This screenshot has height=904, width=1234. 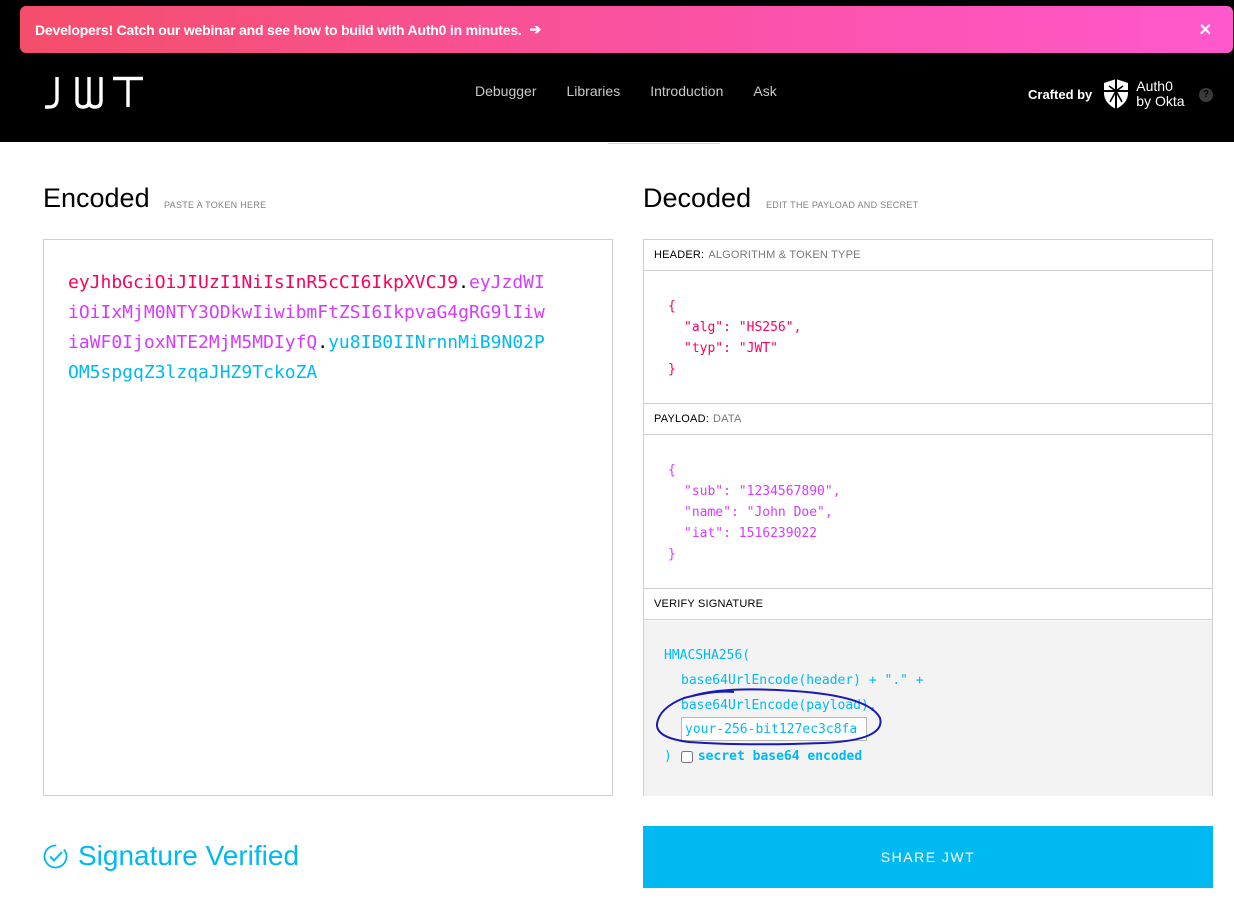 I want to click on verify-label: VERIFY SIGNATURE, so click(x=709, y=604).